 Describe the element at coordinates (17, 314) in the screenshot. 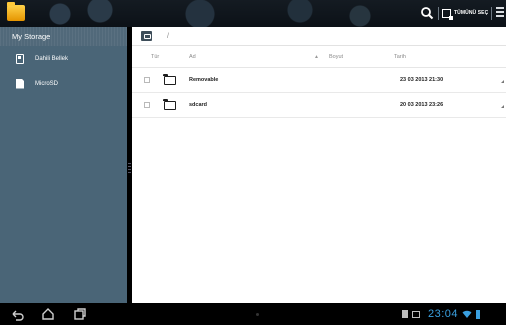

I see `back-icon` at that location.